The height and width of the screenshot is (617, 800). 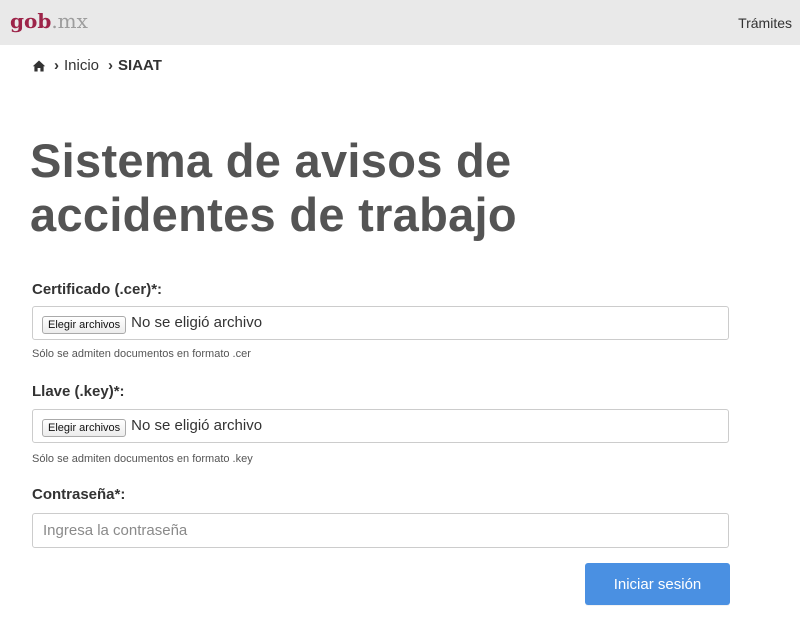 I want to click on breadcrumb-item-siaat: SIAAT, so click(x=140, y=65).